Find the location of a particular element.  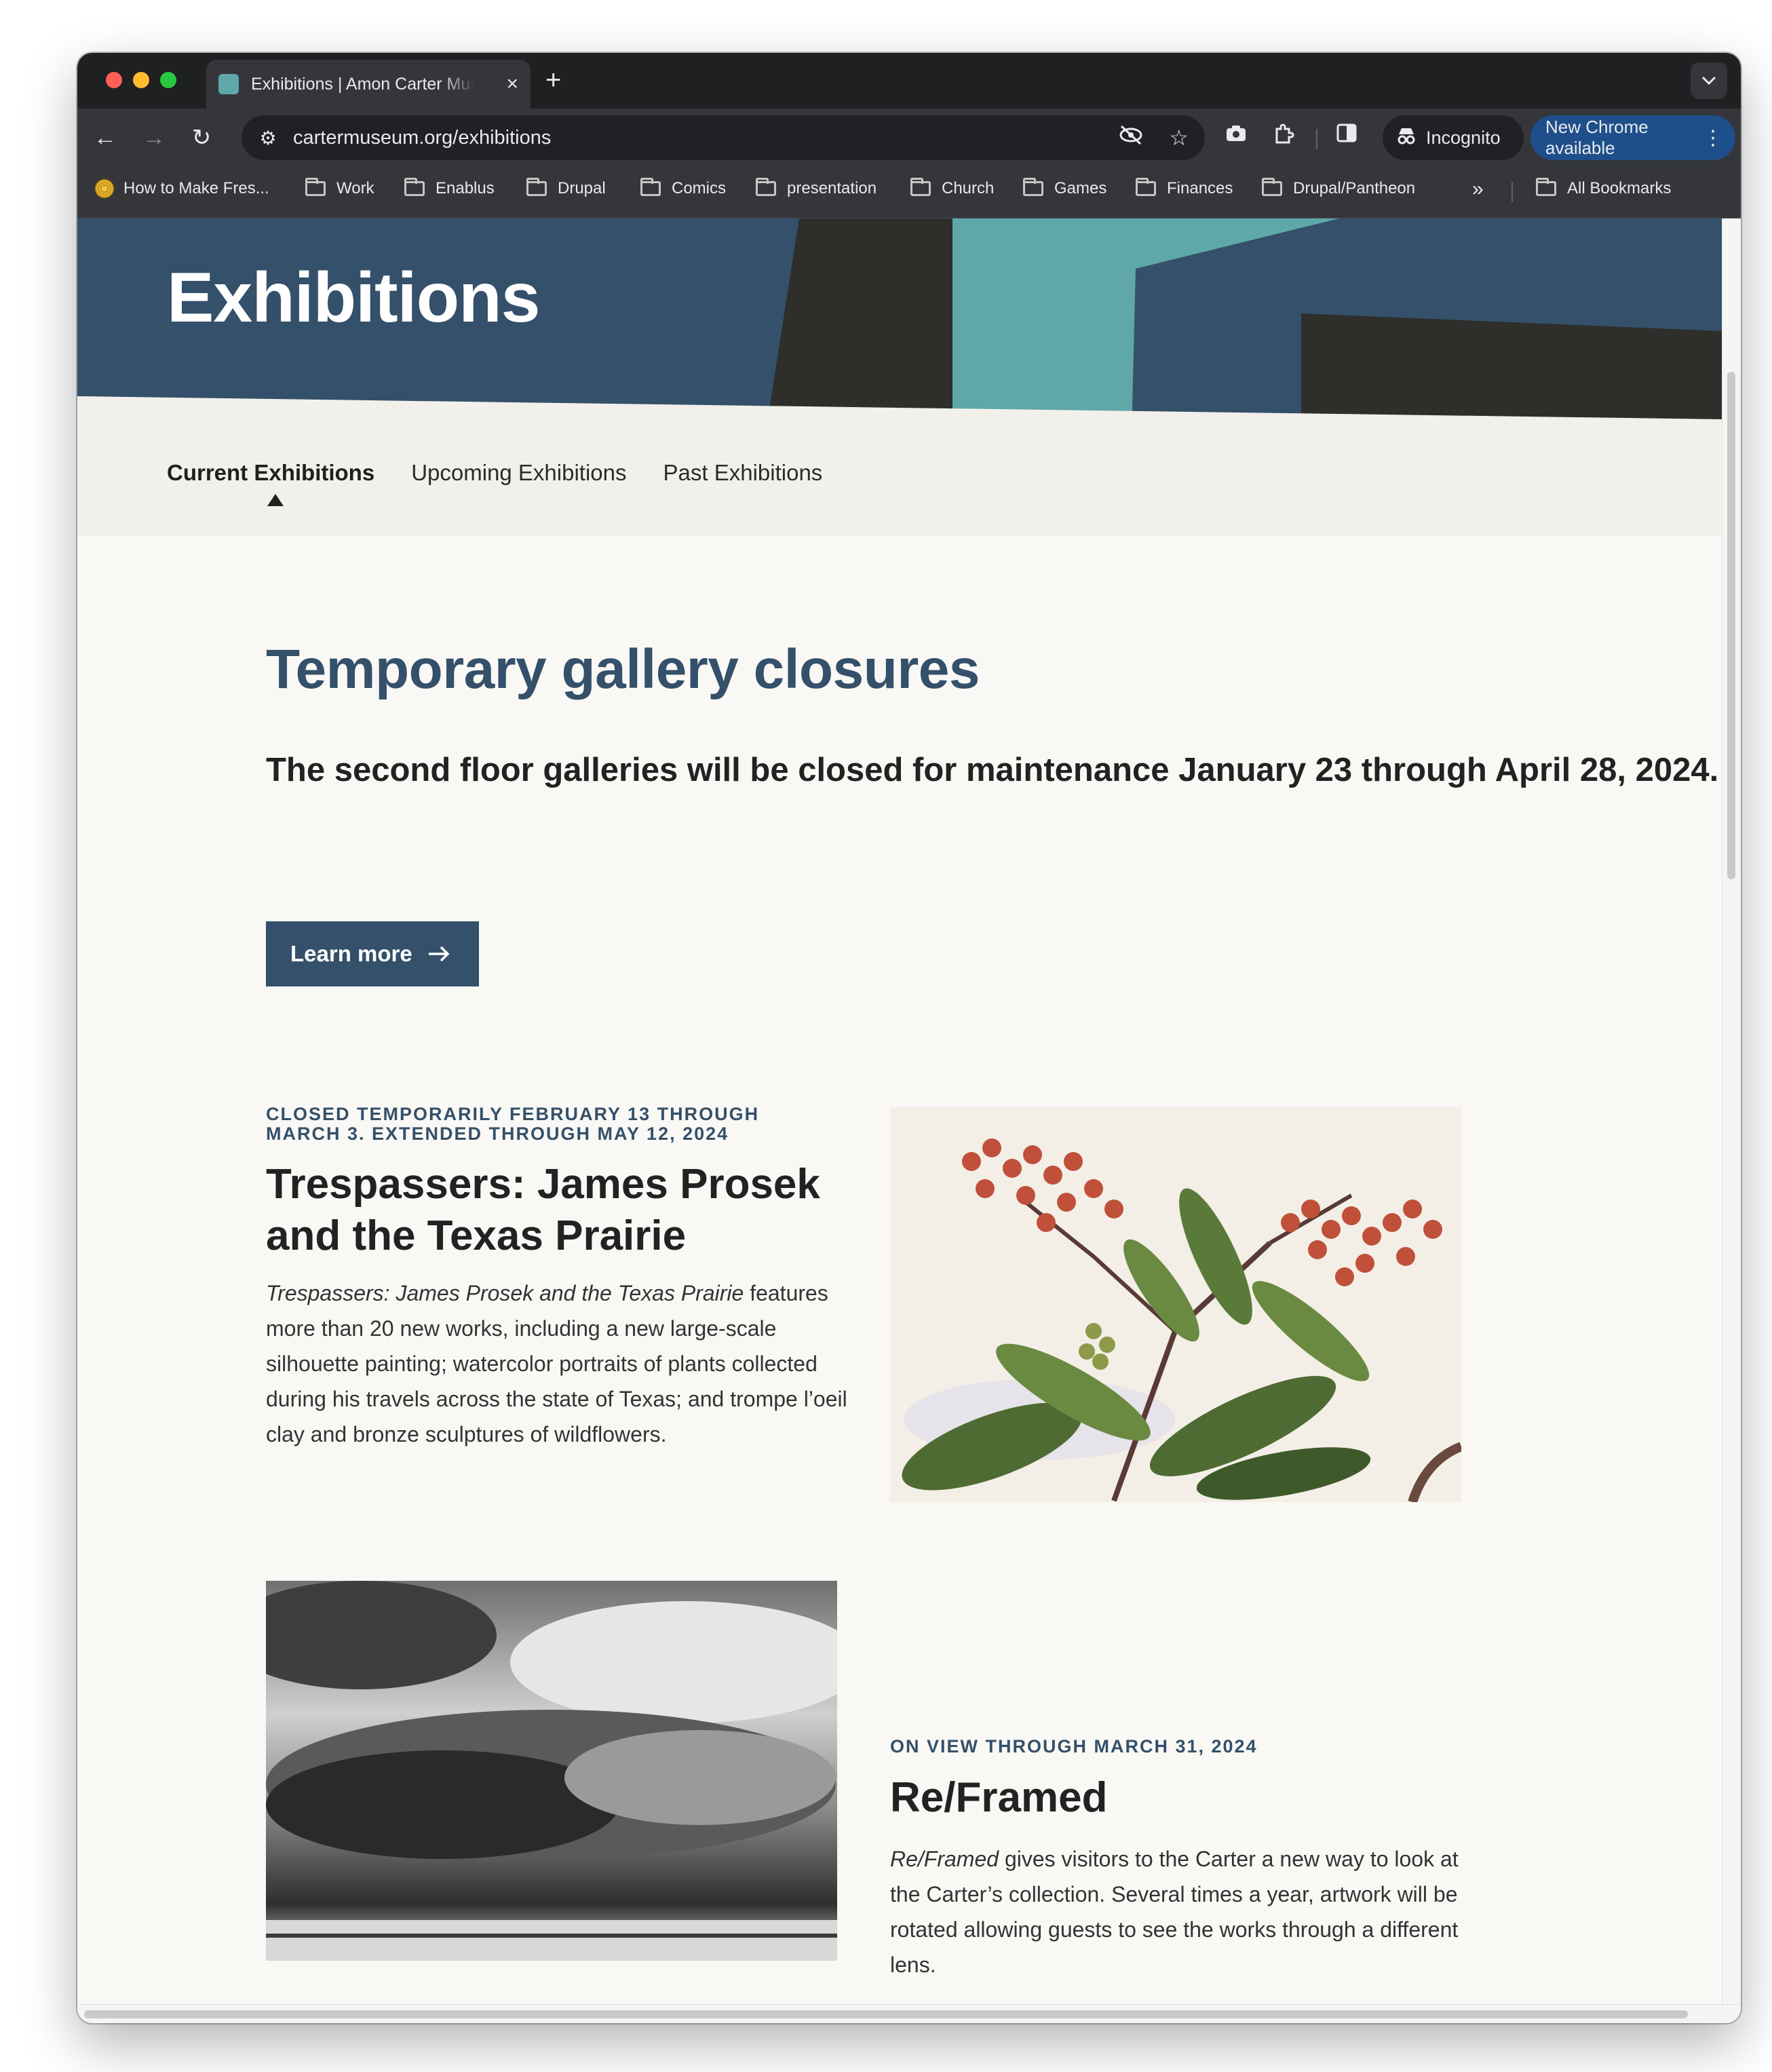

storm-clouds-photo is located at coordinates (551, 1771).